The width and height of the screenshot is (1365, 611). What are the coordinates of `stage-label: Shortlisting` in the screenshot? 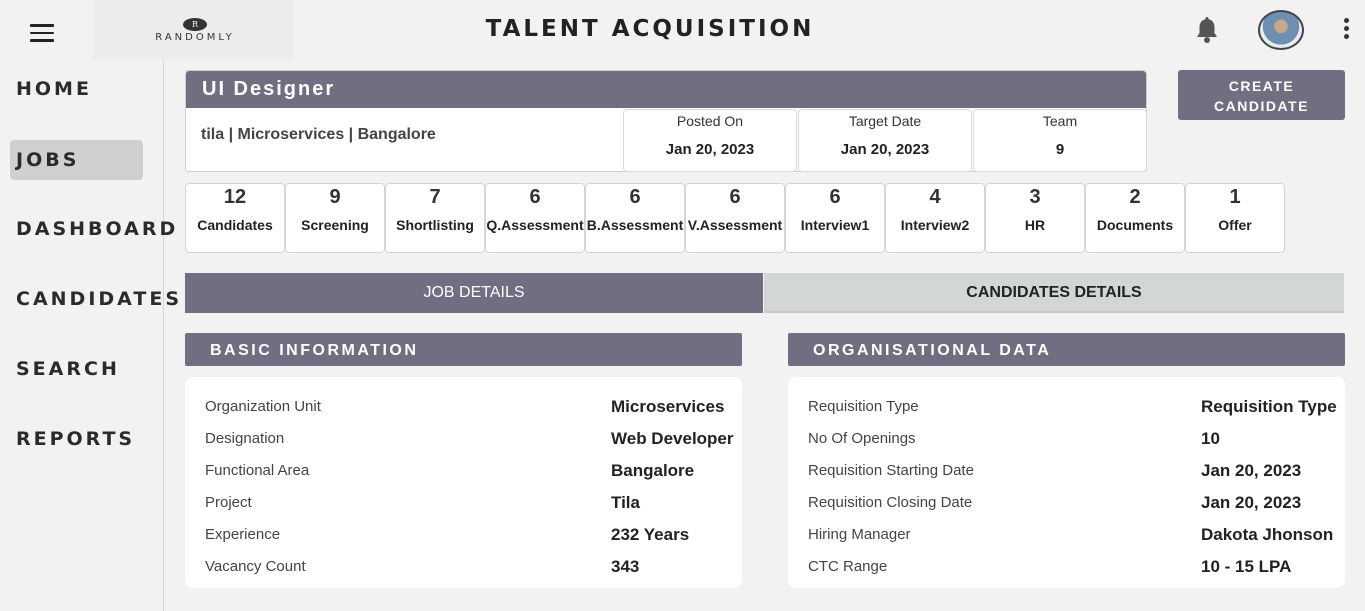 It's located at (435, 225).